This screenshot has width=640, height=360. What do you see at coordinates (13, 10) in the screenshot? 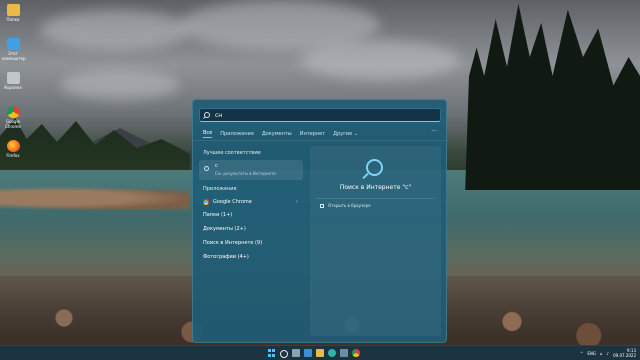
I see `folder-icon` at bounding box center [13, 10].